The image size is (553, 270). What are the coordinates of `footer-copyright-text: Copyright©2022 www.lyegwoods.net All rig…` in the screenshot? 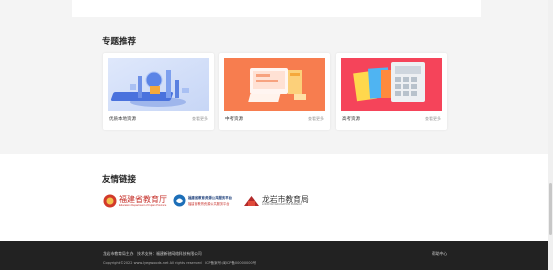 It's located at (180, 263).